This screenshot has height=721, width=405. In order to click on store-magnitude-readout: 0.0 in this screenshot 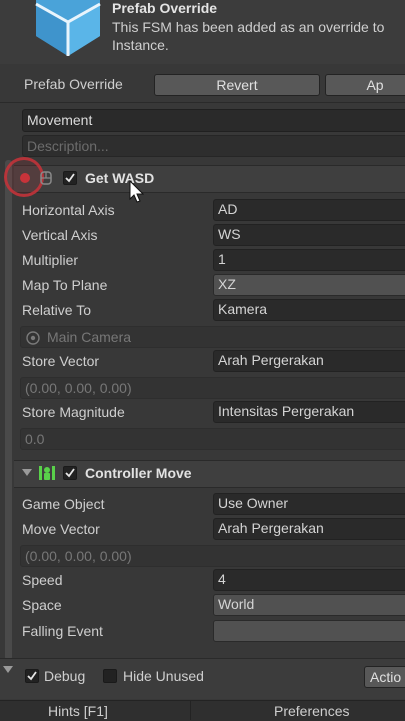, I will do `click(212, 439)`.